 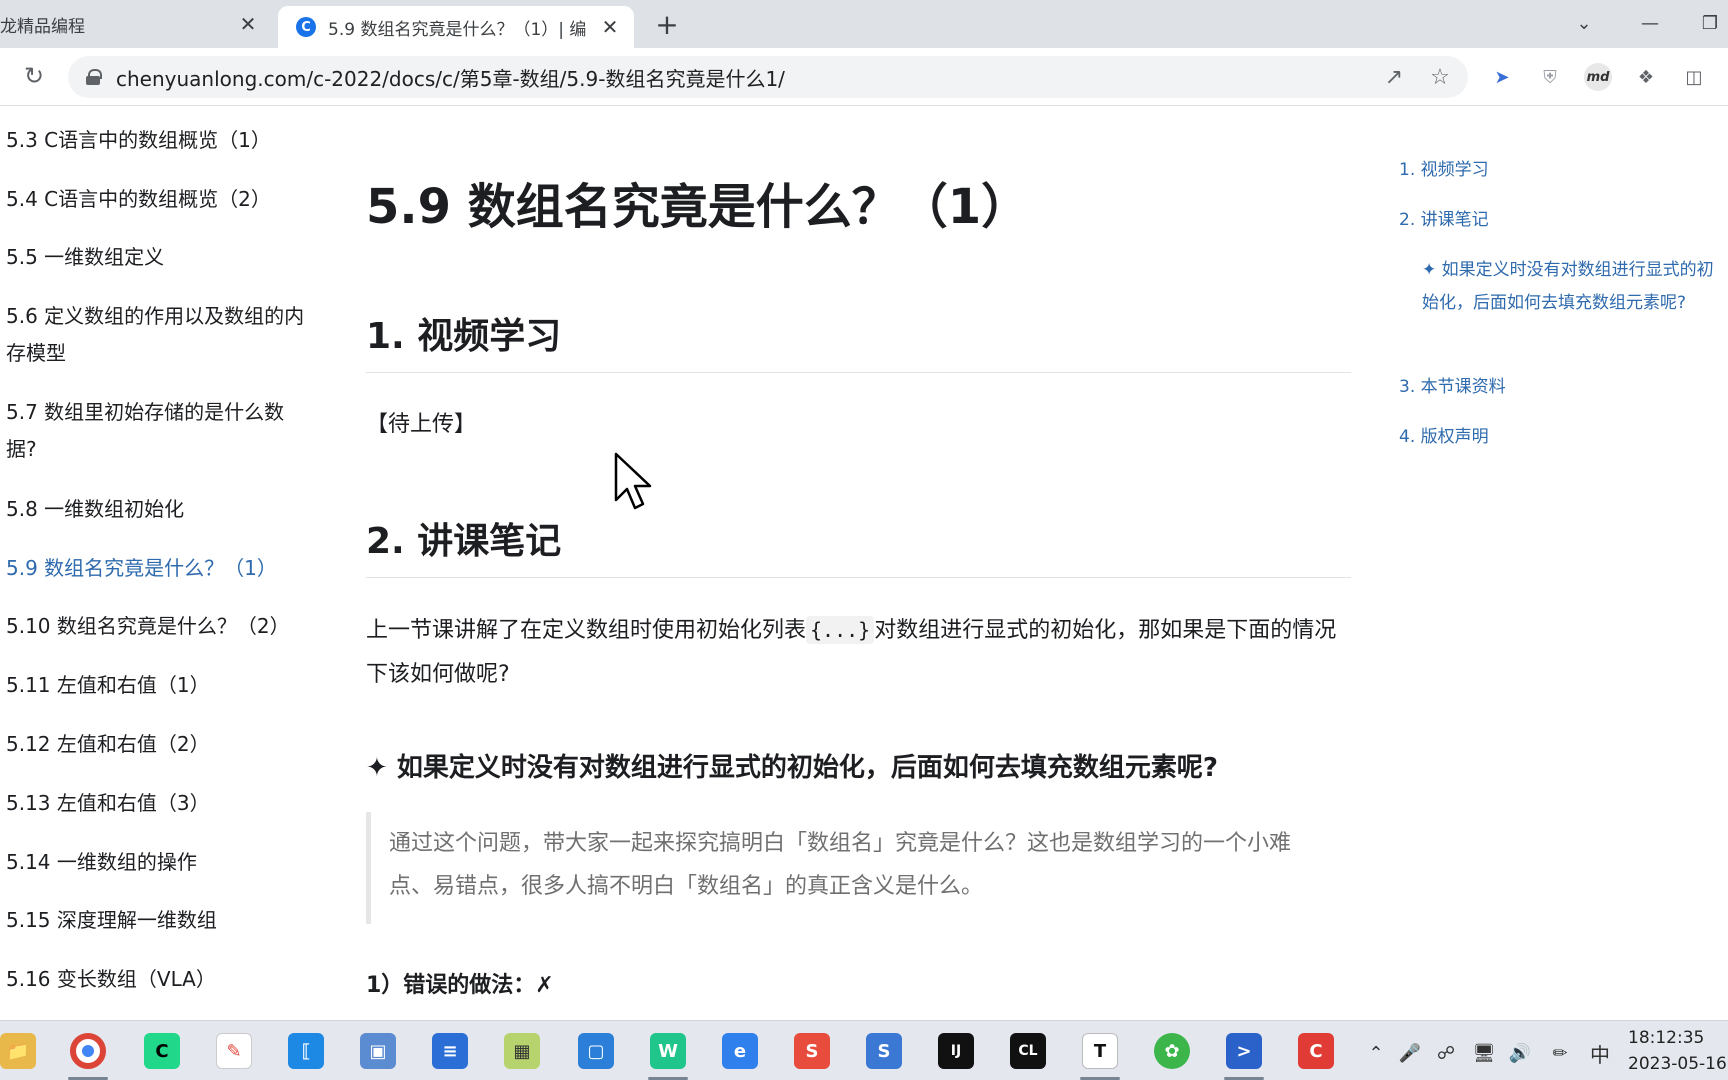 I want to click on sidebar-item-5-9: 5.9 数组名究竟是什么？（1）, so click(x=156, y=568).